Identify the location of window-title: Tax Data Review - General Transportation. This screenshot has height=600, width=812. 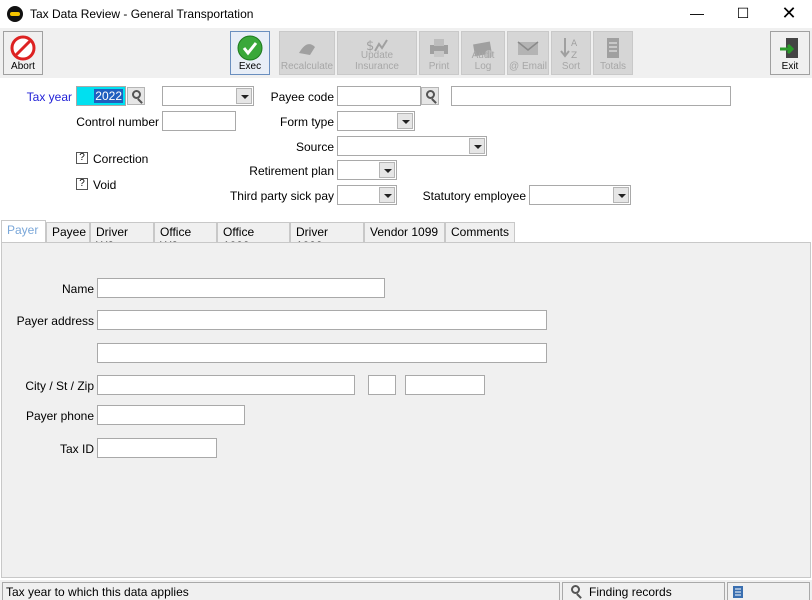
(142, 14).